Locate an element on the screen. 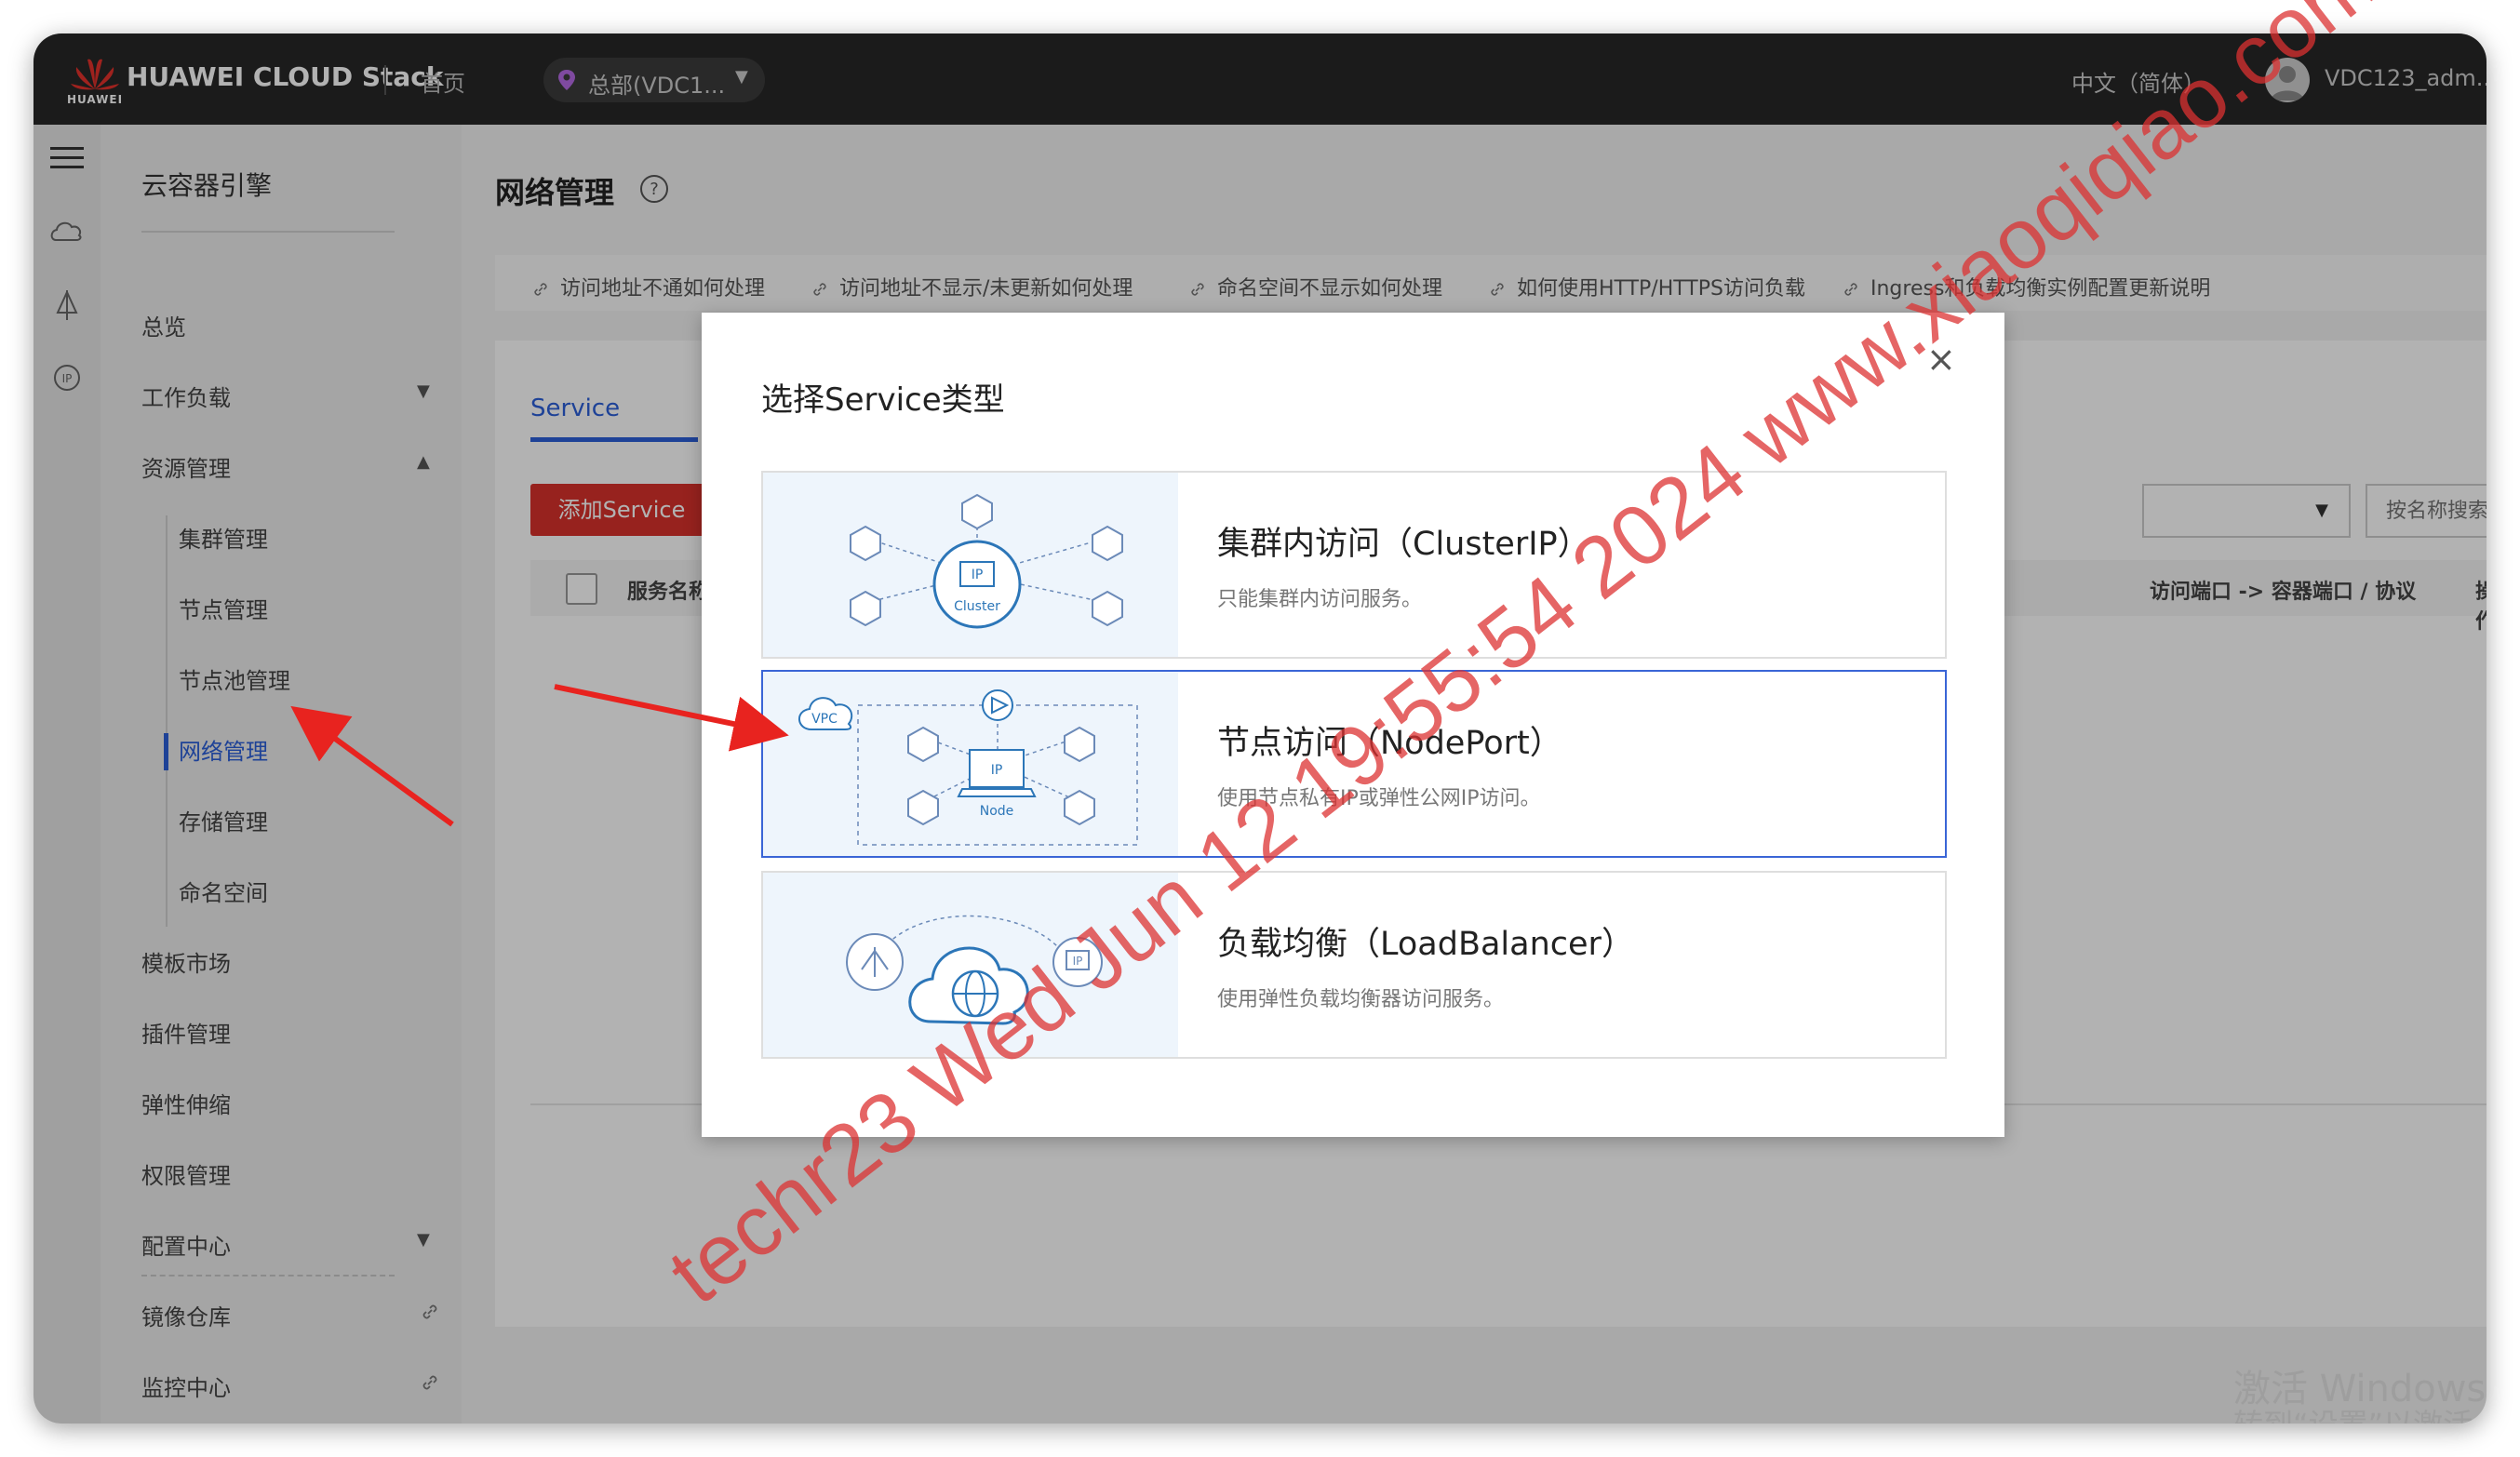  windows-activation-hint: 转到“设置”以激活 Win is located at coordinates (2359, 1412).